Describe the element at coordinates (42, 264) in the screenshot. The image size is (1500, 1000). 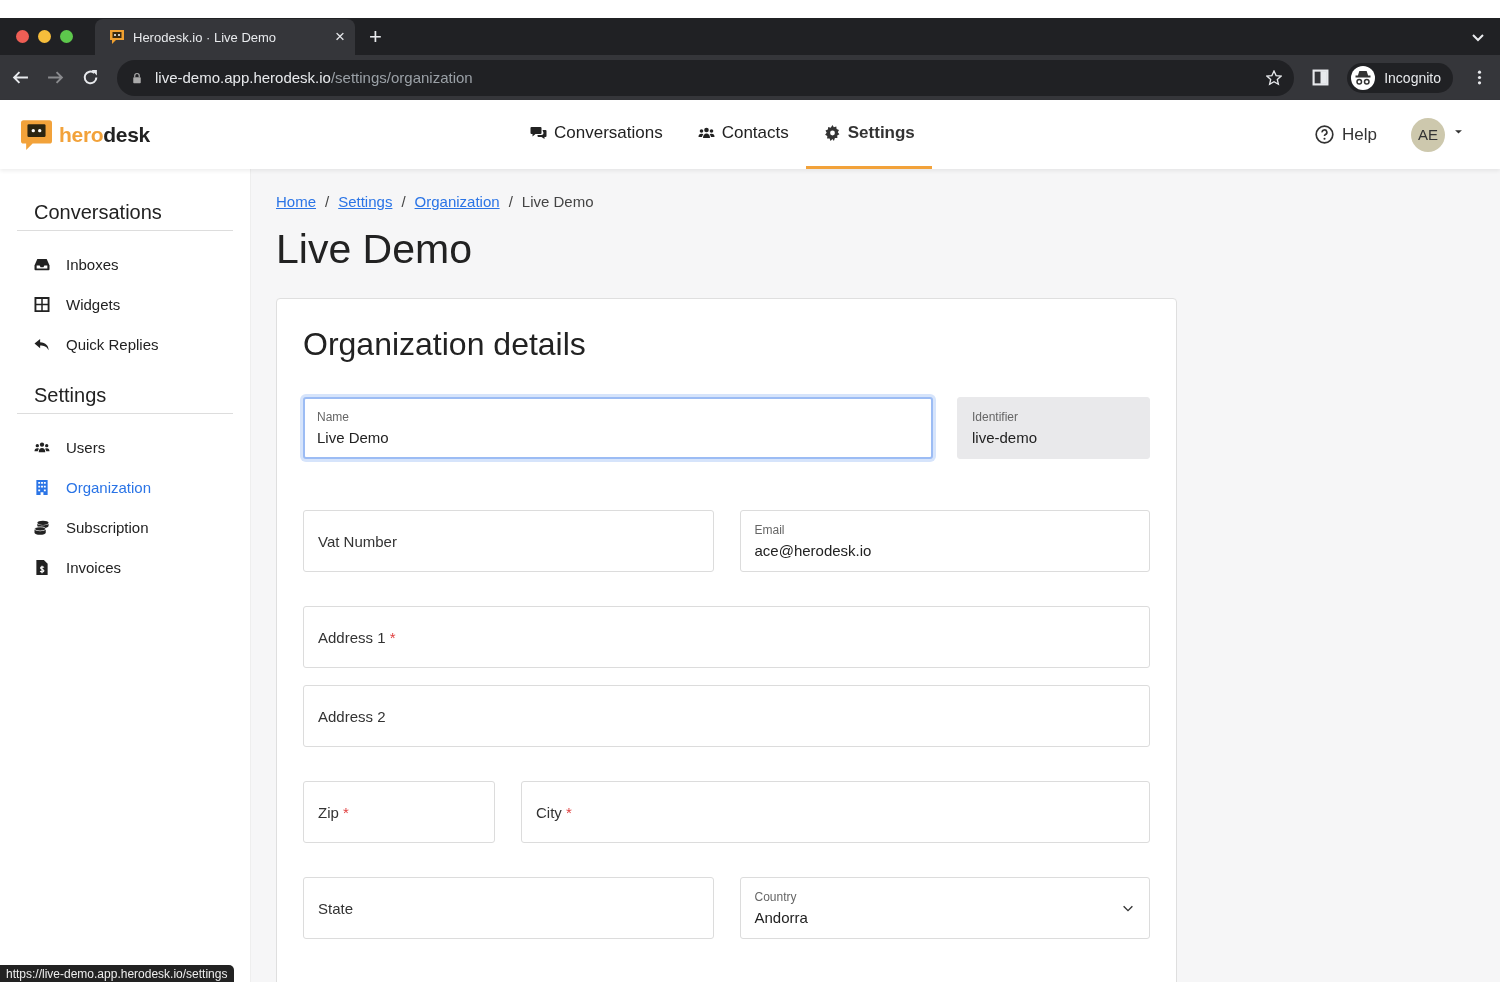
I see `tray-icon` at that location.